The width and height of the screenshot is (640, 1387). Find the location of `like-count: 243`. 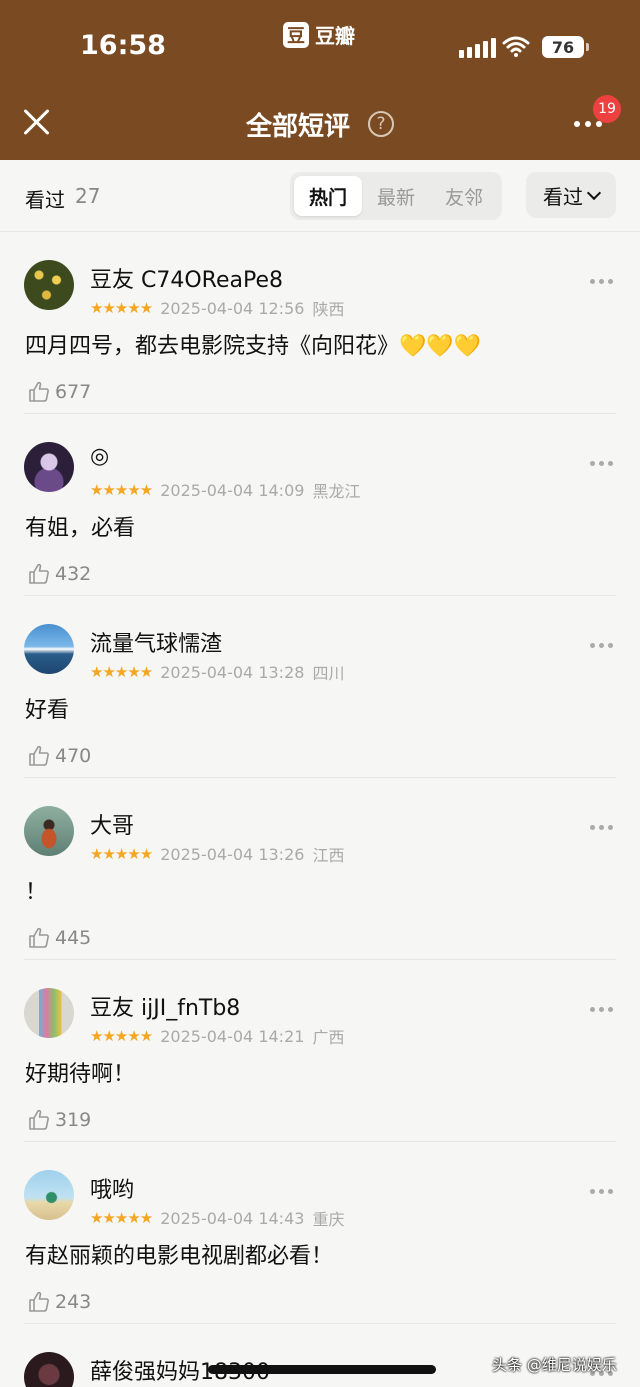

like-count: 243 is located at coordinates (73, 1302).